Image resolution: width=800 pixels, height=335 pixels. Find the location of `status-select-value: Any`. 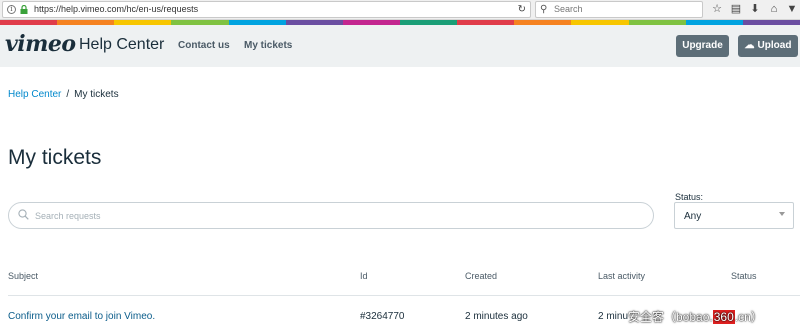

status-select-value: Any is located at coordinates (693, 216).